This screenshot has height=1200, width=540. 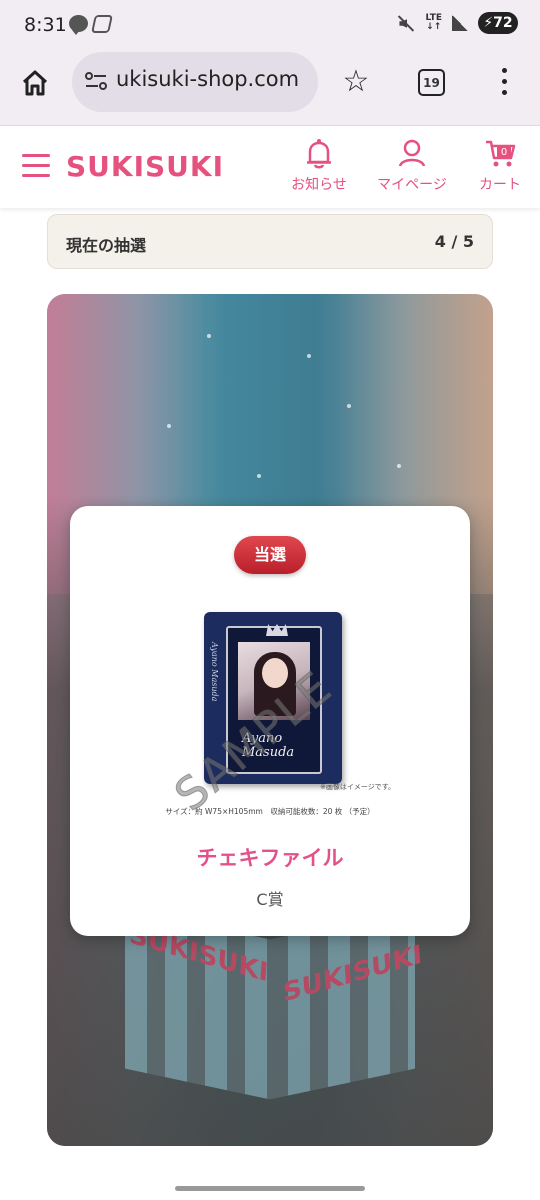 What do you see at coordinates (277, 630) in the screenshot?
I see `crown-icon` at bounding box center [277, 630].